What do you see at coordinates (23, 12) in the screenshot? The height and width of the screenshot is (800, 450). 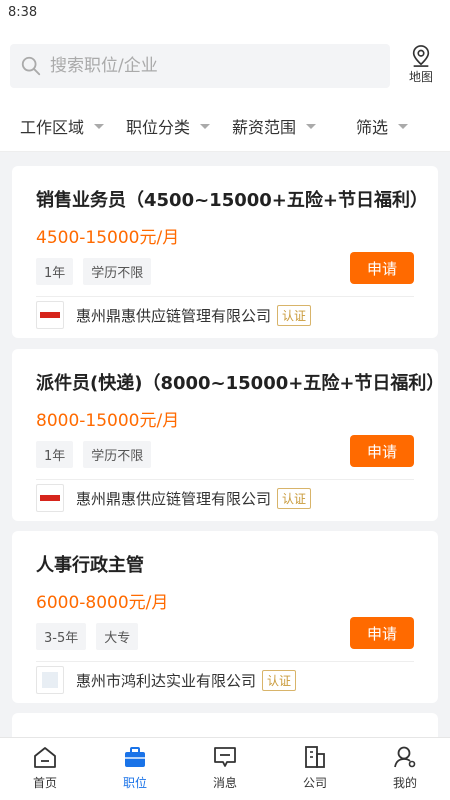 I see `status-time: 8:38` at bounding box center [23, 12].